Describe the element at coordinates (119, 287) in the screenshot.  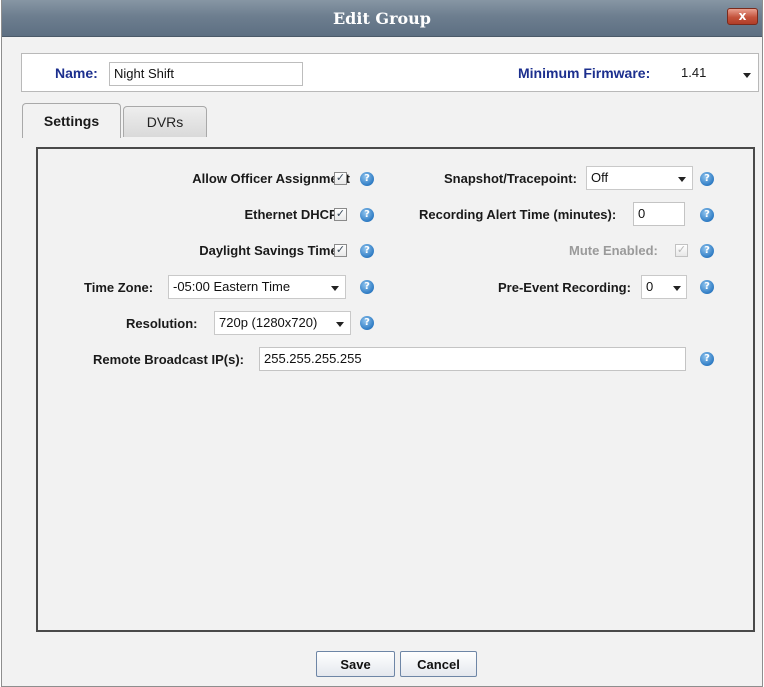
I see `time-zone-label: Time Zone:` at that location.